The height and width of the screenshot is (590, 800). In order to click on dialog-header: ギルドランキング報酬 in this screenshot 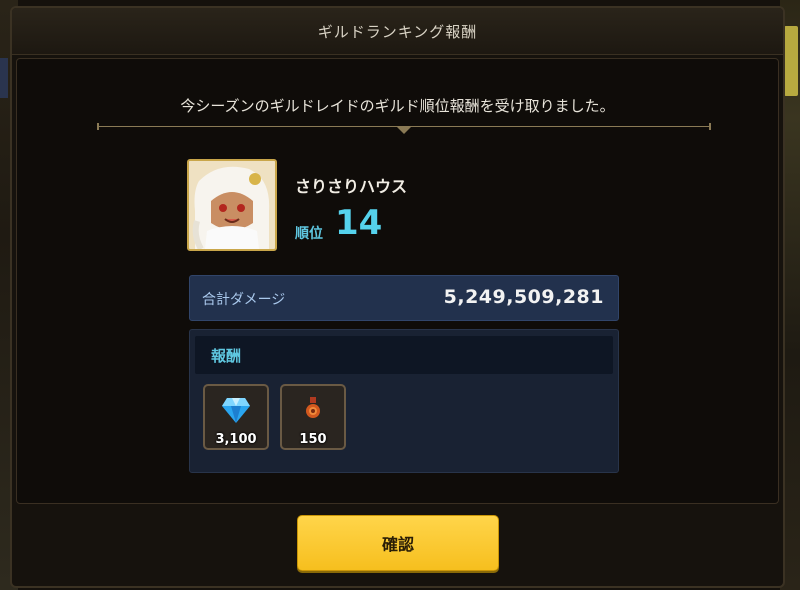, I will do `click(397, 31)`.